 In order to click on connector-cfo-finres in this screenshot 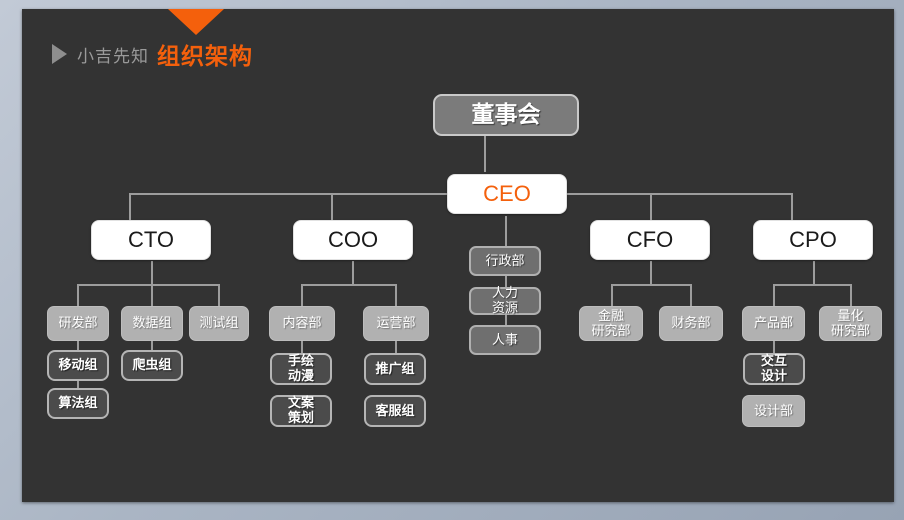, I will do `click(612, 295)`.